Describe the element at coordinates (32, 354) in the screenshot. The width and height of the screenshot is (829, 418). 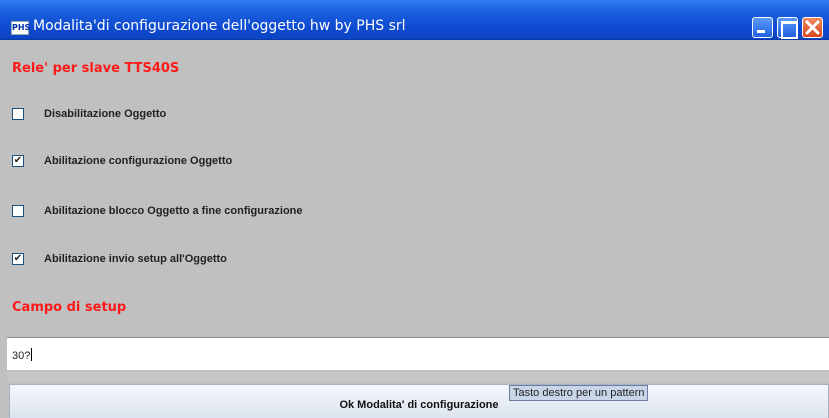
I see `text-caret` at that location.